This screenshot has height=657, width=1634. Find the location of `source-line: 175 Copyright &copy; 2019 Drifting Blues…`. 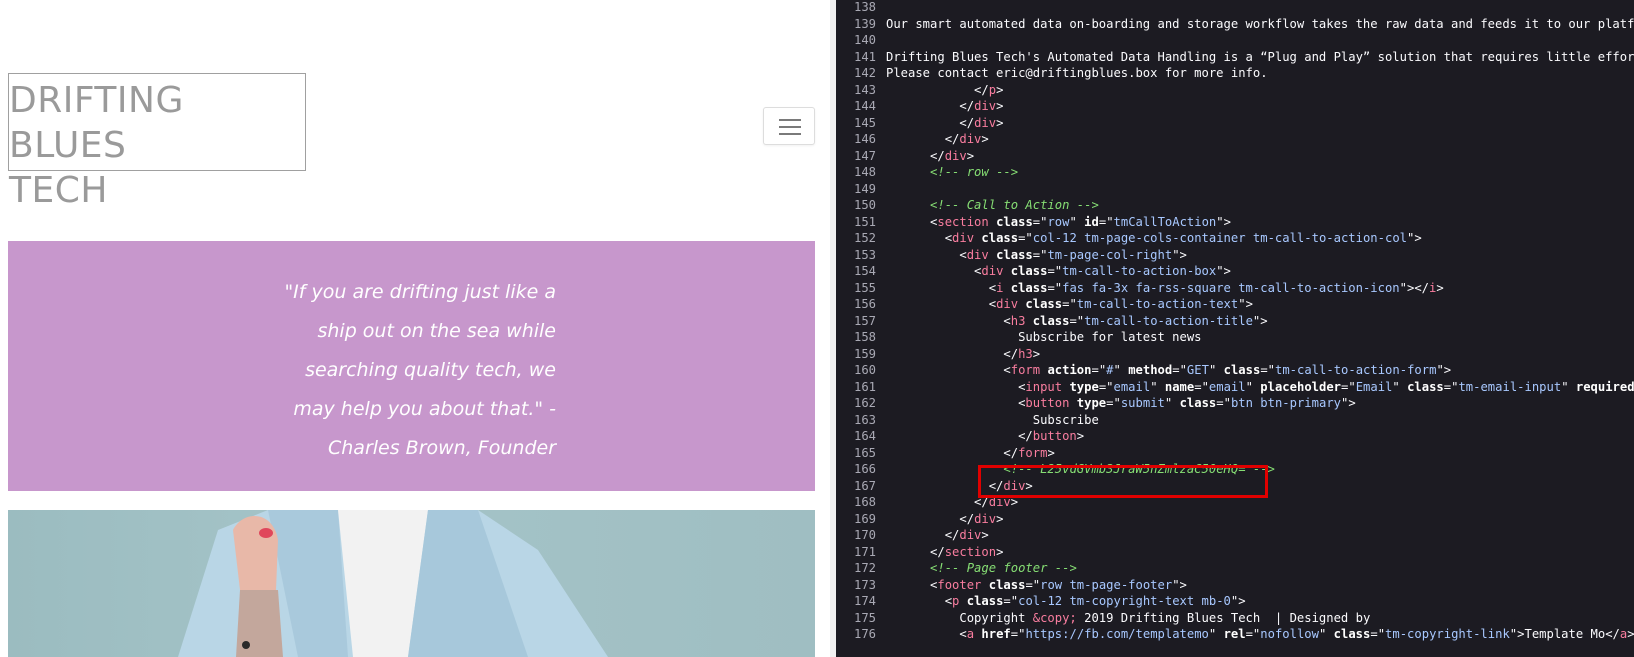

source-line: 175 Copyright &copy; 2019 Drifting Blues… is located at coordinates (1103, 618).